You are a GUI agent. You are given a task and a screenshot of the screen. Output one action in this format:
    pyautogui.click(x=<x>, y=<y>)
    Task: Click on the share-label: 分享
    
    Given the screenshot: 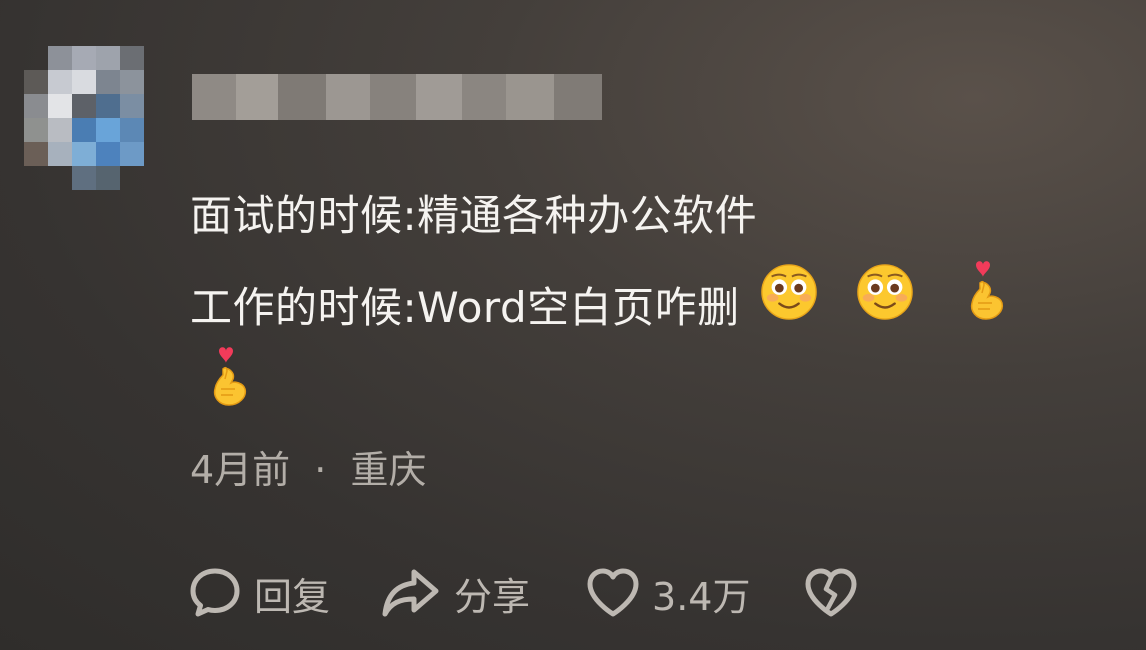 What is the action you would take?
    pyautogui.click(x=492, y=596)
    